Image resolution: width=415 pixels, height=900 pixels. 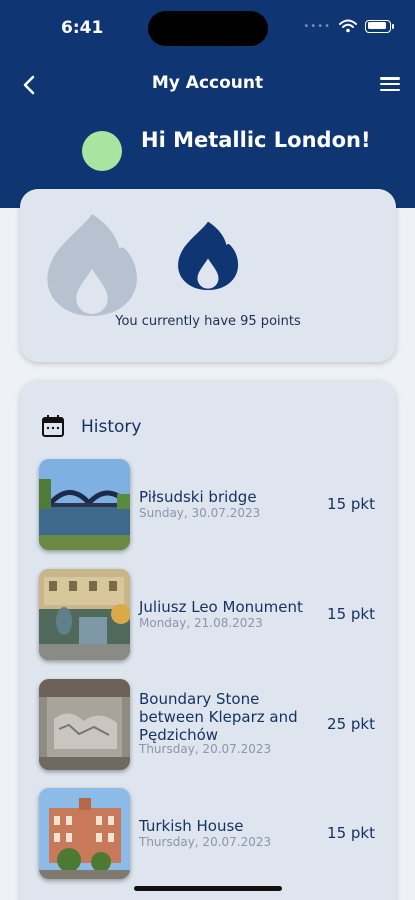 I want to click on page-title: My Account, so click(x=207, y=83).